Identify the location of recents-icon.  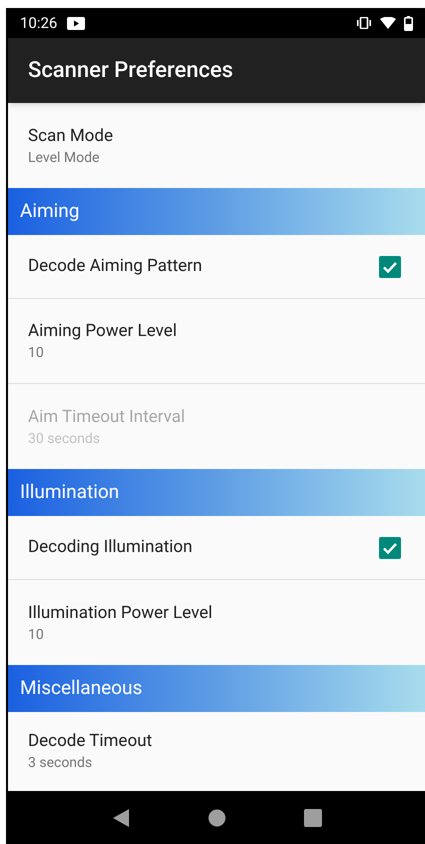
(313, 817).